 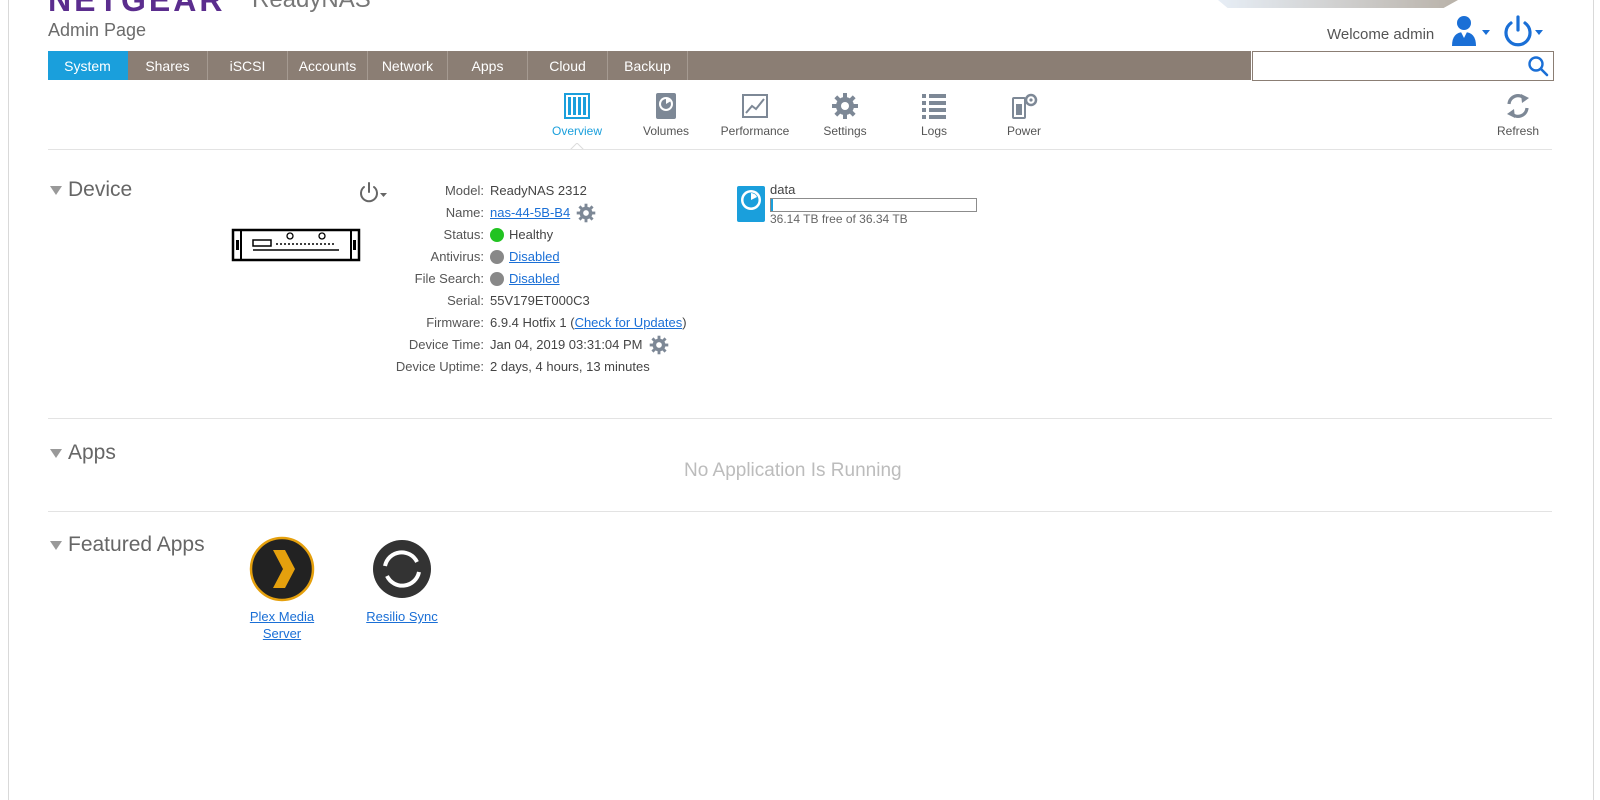 What do you see at coordinates (402, 569) in the screenshot?
I see `resilio-sync-icon` at bounding box center [402, 569].